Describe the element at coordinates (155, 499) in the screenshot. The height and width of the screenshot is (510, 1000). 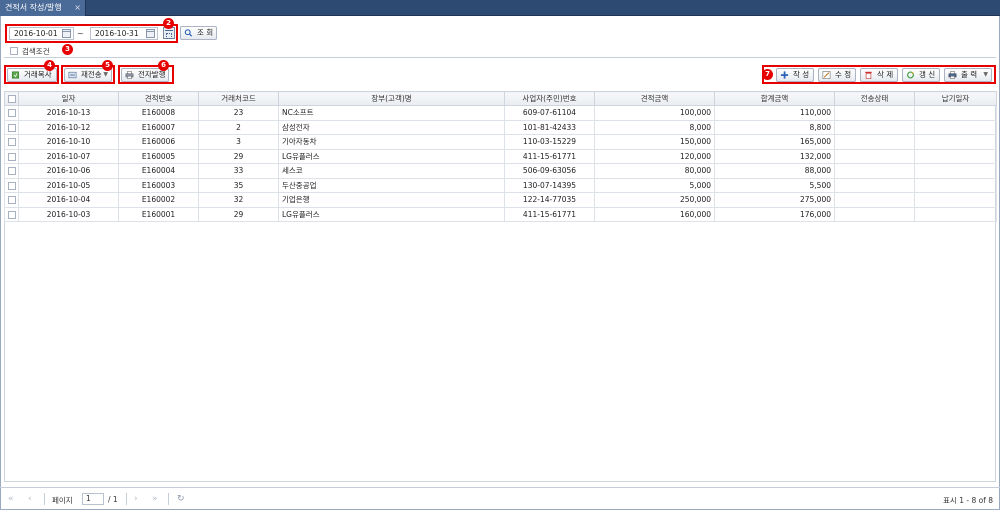
I see `last-page-button: »` at that location.